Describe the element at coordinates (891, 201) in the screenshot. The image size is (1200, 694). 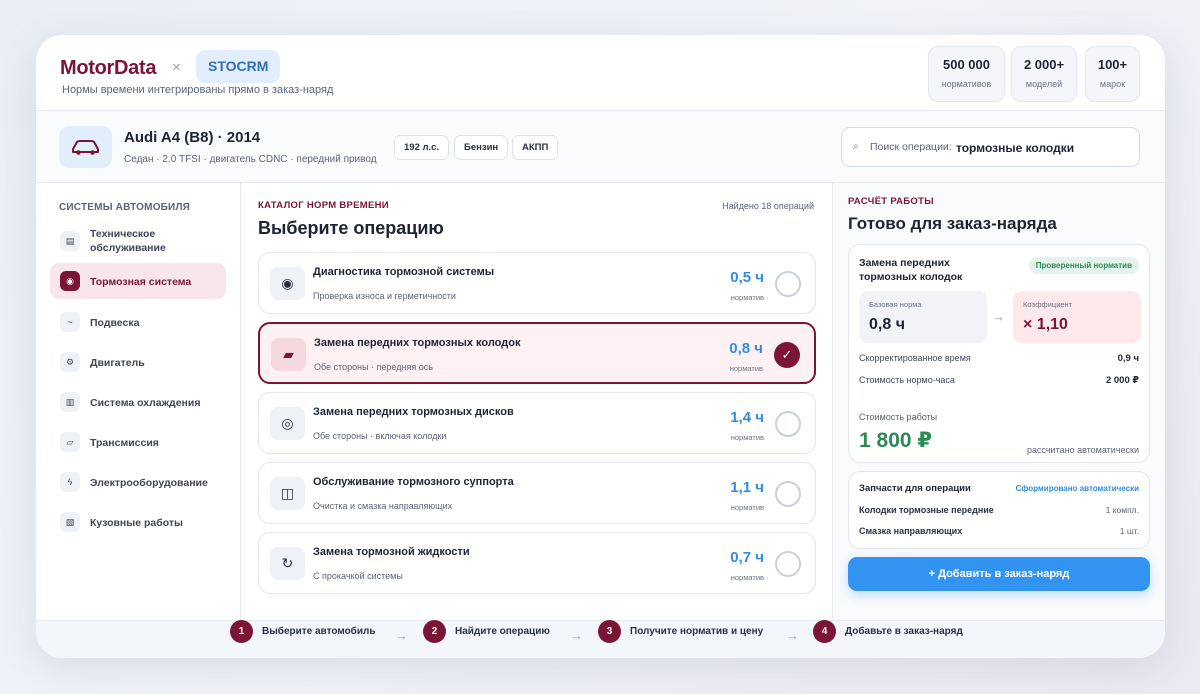
I see `calc-eyebrow: РАСЧЁТ РАБОТЫ` at that location.